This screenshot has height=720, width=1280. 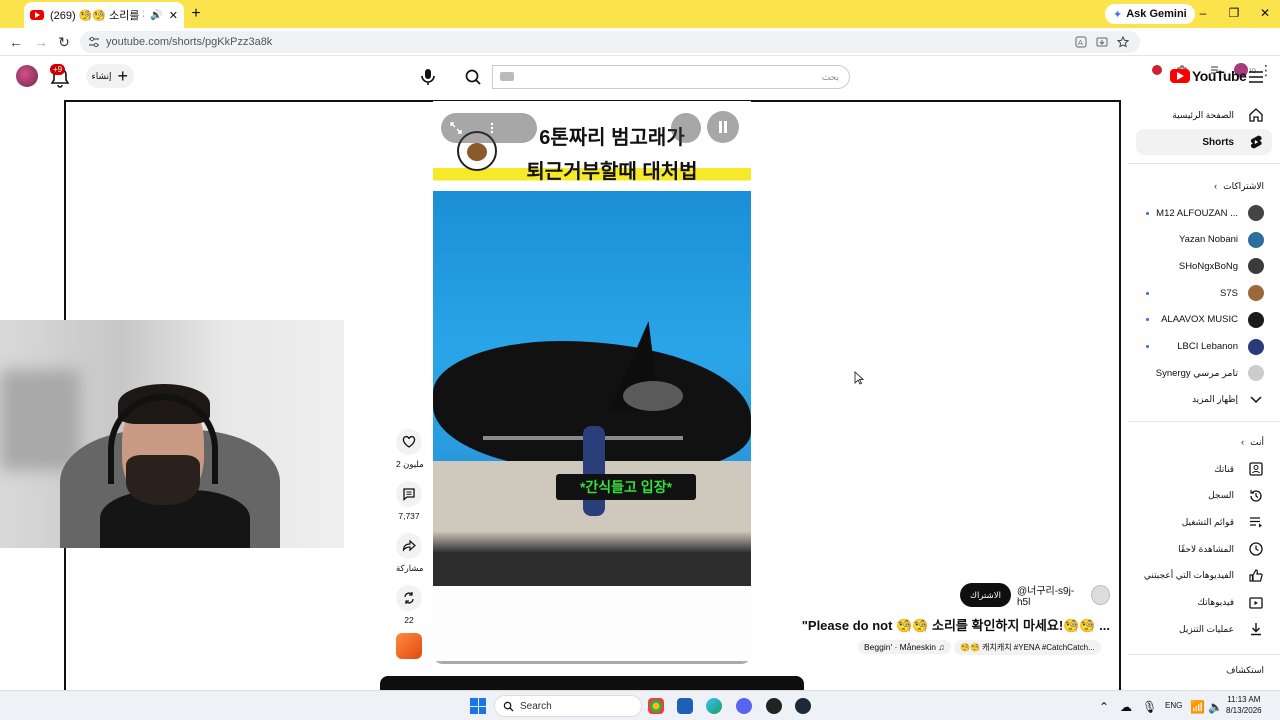 What do you see at coordinates (1204, 469) in the screenshot?
I see `sidebar-item-channel: قناتك` at bounding box center [1204, 469].